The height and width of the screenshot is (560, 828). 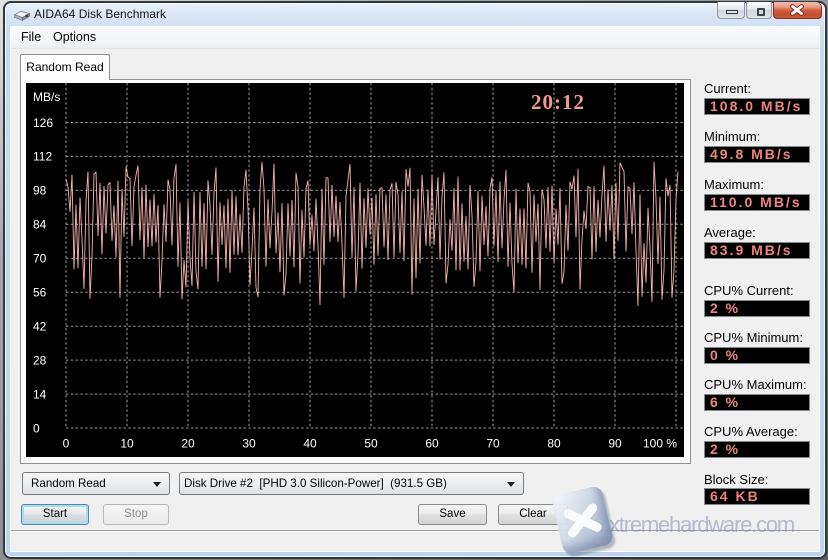 What do you see at coordinates (554, 444) in the screenshot?
I see `svg-text: 80` at bounding box center [554, 444].